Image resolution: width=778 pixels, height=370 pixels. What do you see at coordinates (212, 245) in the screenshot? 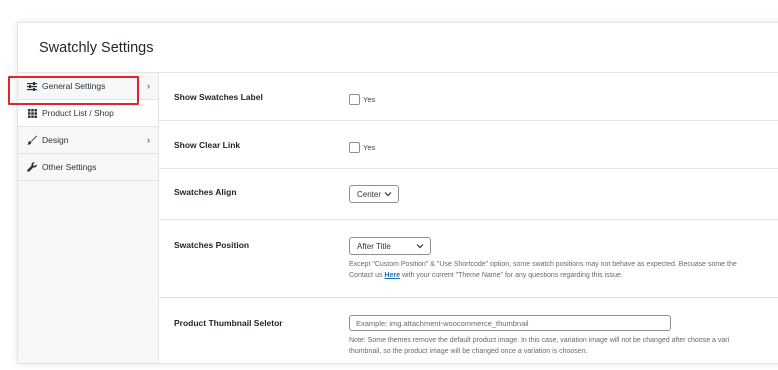
I see `setting-label: Swatches Position` at bounding box center [212, 245].